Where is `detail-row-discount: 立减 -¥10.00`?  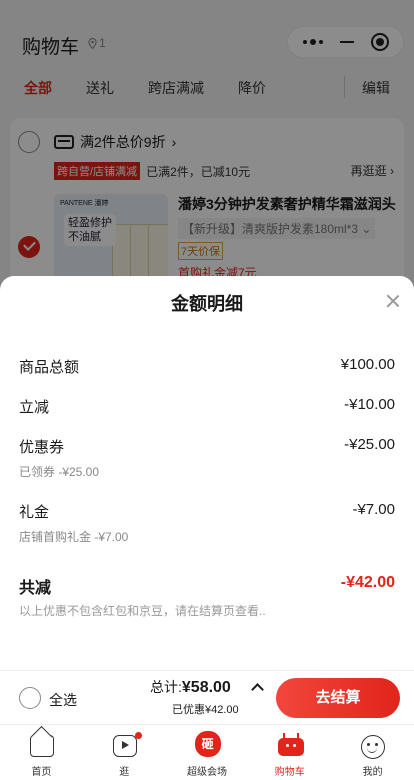
detail-row-discount: 立减 -¥10.00 is located at coordinates (207, 406).